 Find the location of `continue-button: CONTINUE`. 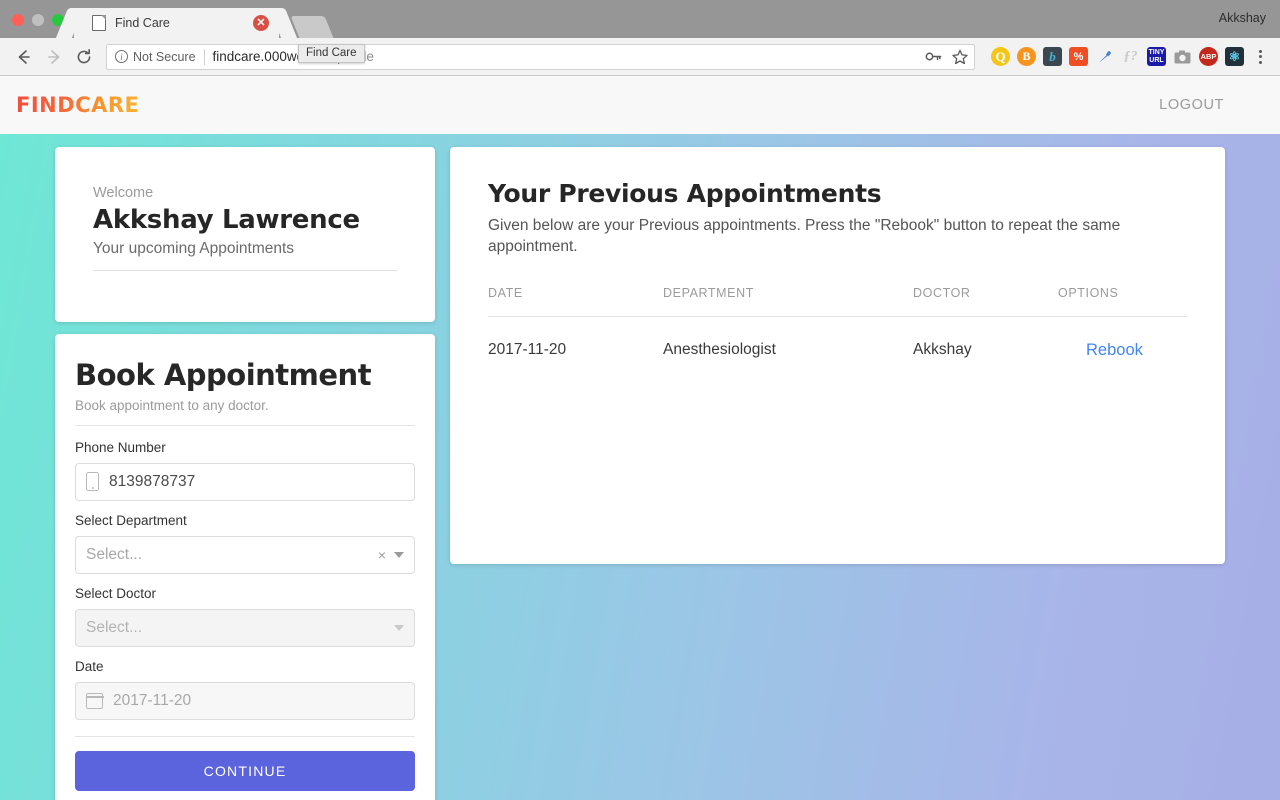

continue-button: CONTINUE is located at coordinates (245, 770).